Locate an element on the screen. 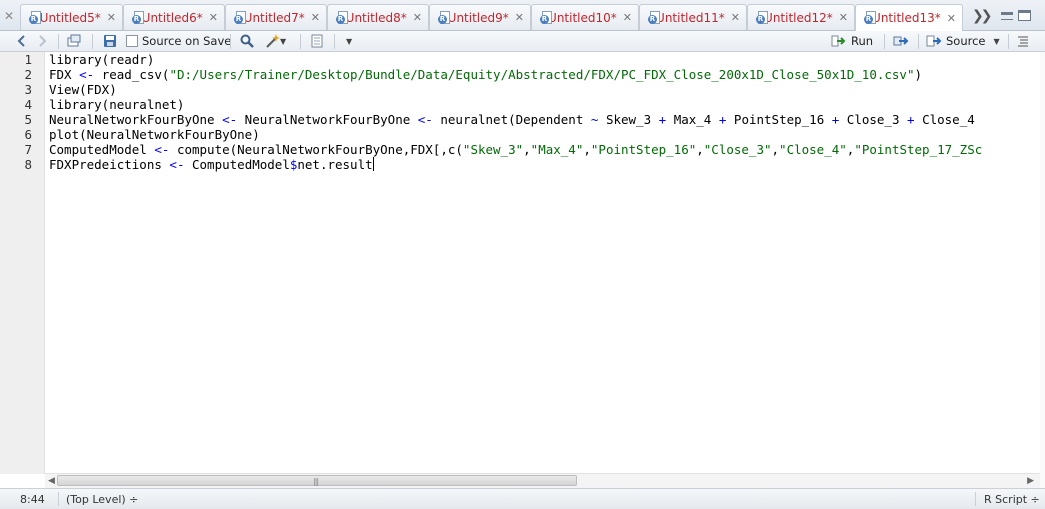 The width and height of the screenshot is (1045, 509). save-button is located at coordinates (110, 41).